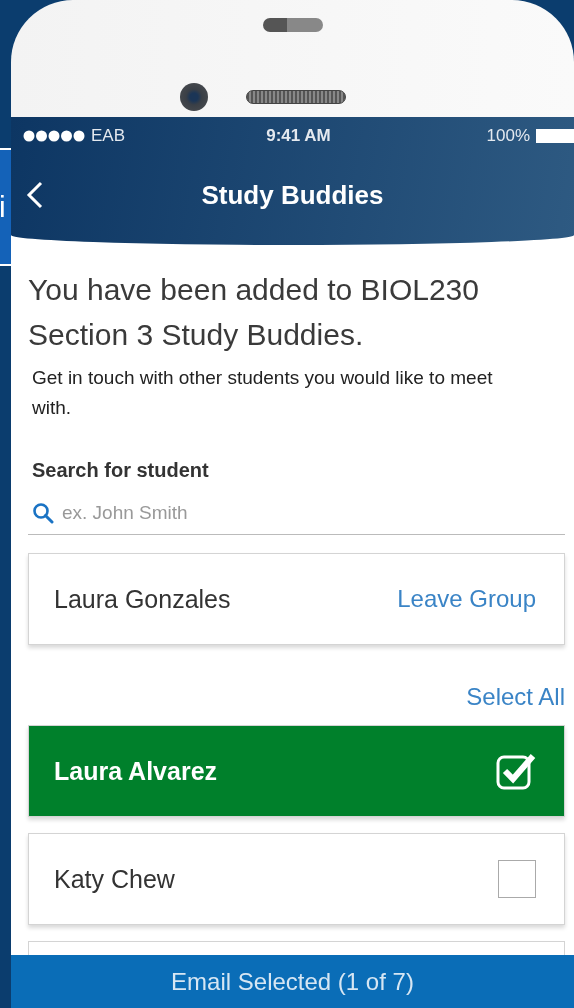  I want to click on signal-icon, so click(54, 136).